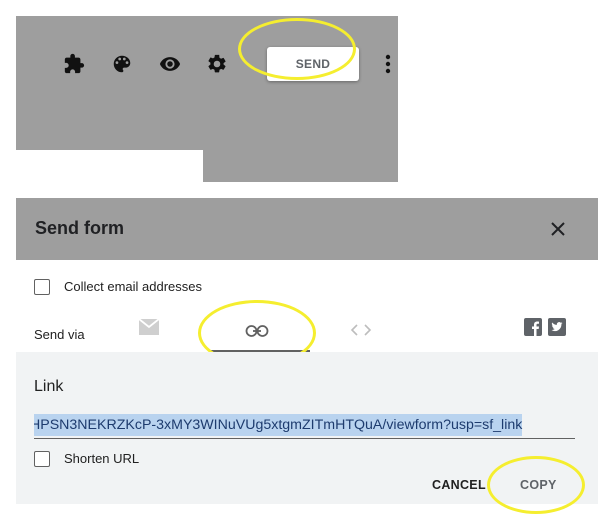 Image resolution: width=614 pixels, height=516 pixels. I want to click on twitter-icon, so click(557, 327).